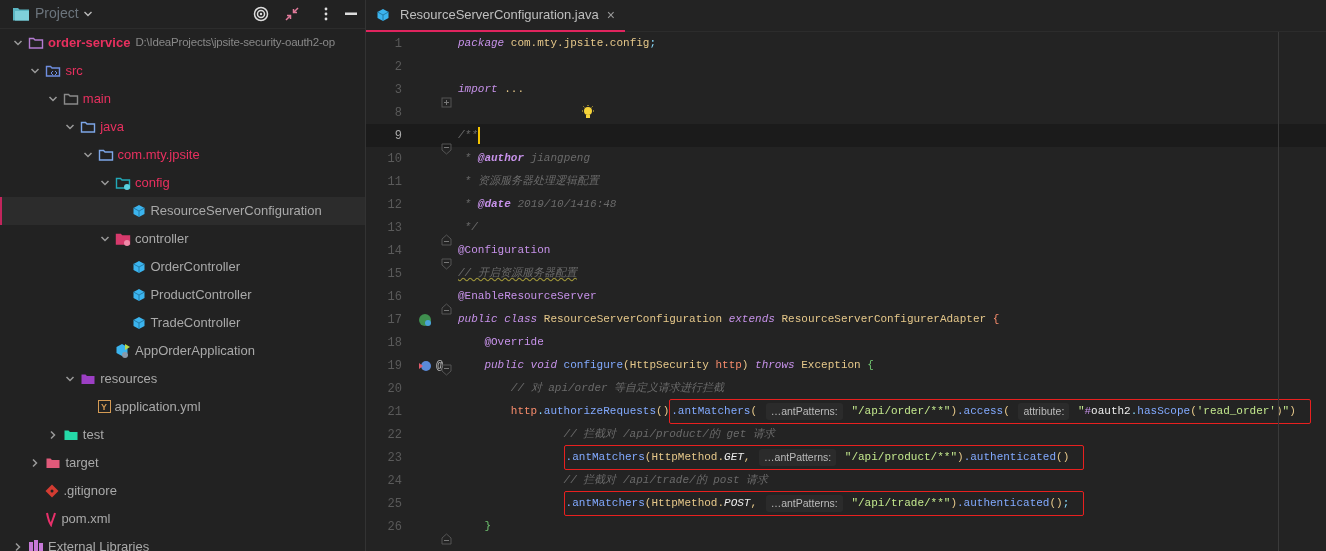 The image size is (1326, 551). I want to click on more-icon, so click(326, 13).